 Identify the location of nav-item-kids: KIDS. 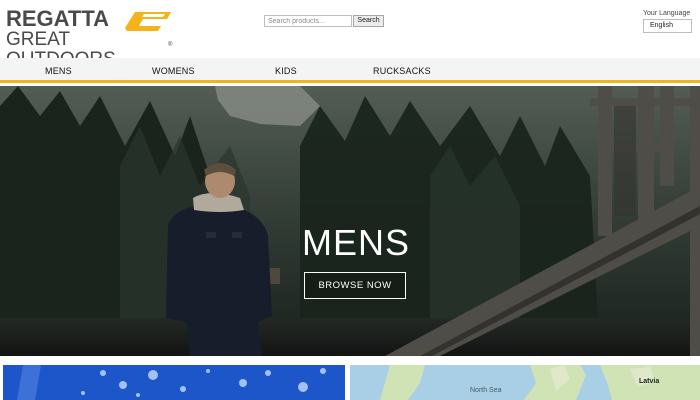
(286, 71).